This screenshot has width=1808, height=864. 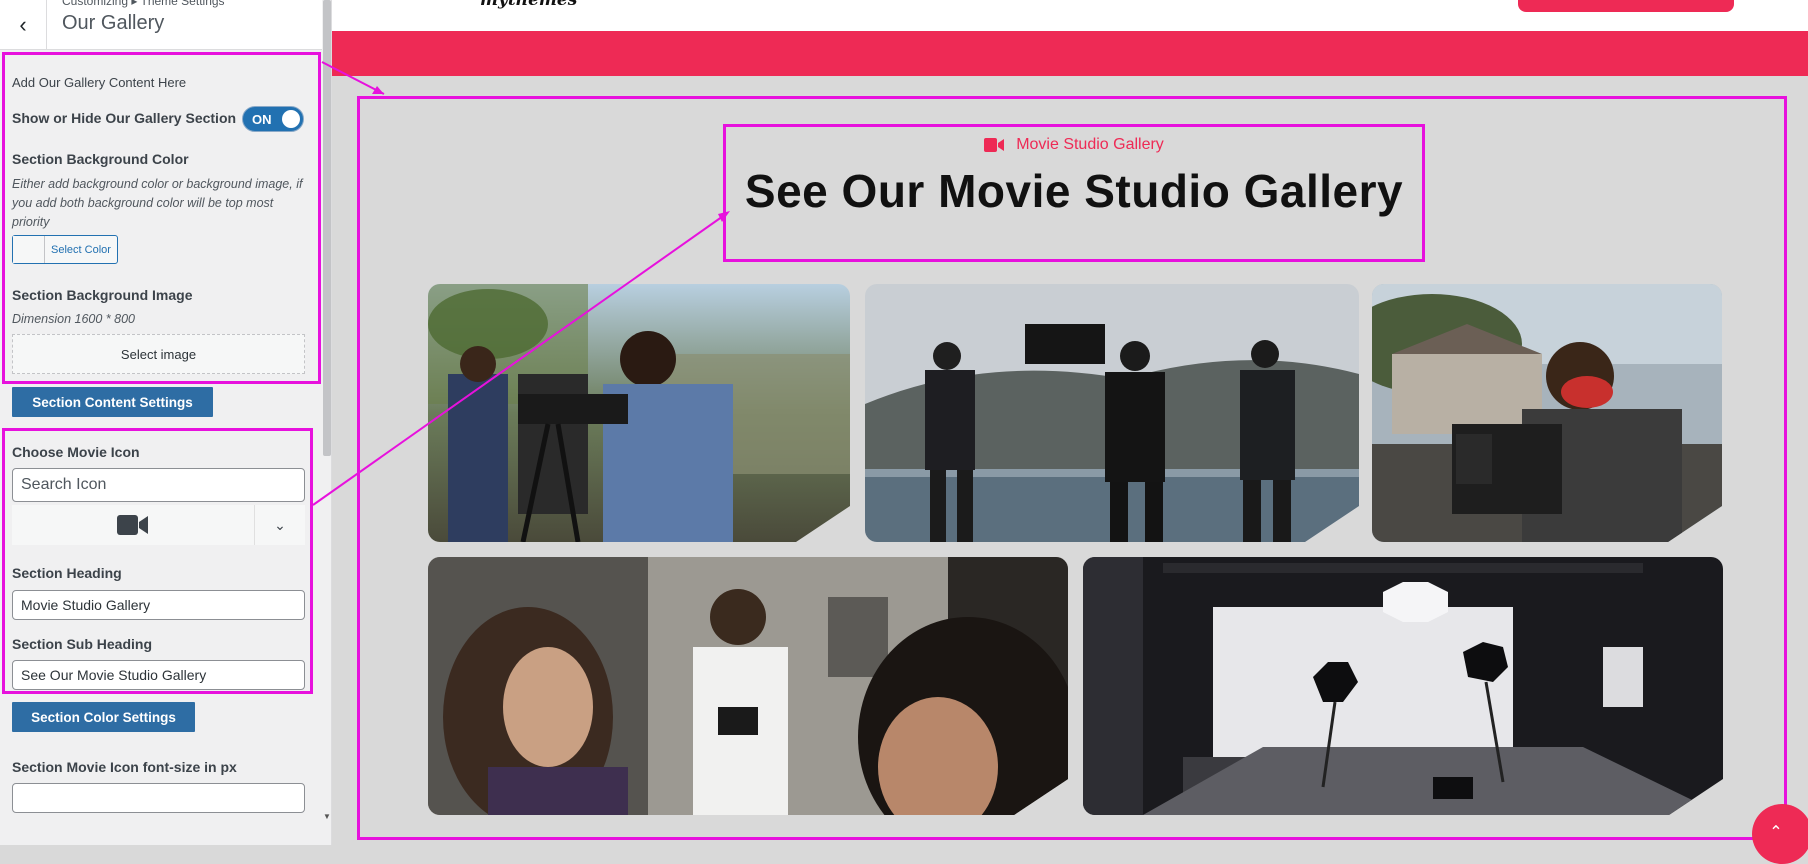 I want to click on search-icon-input: Search Icon, so click(x=158, y=485).